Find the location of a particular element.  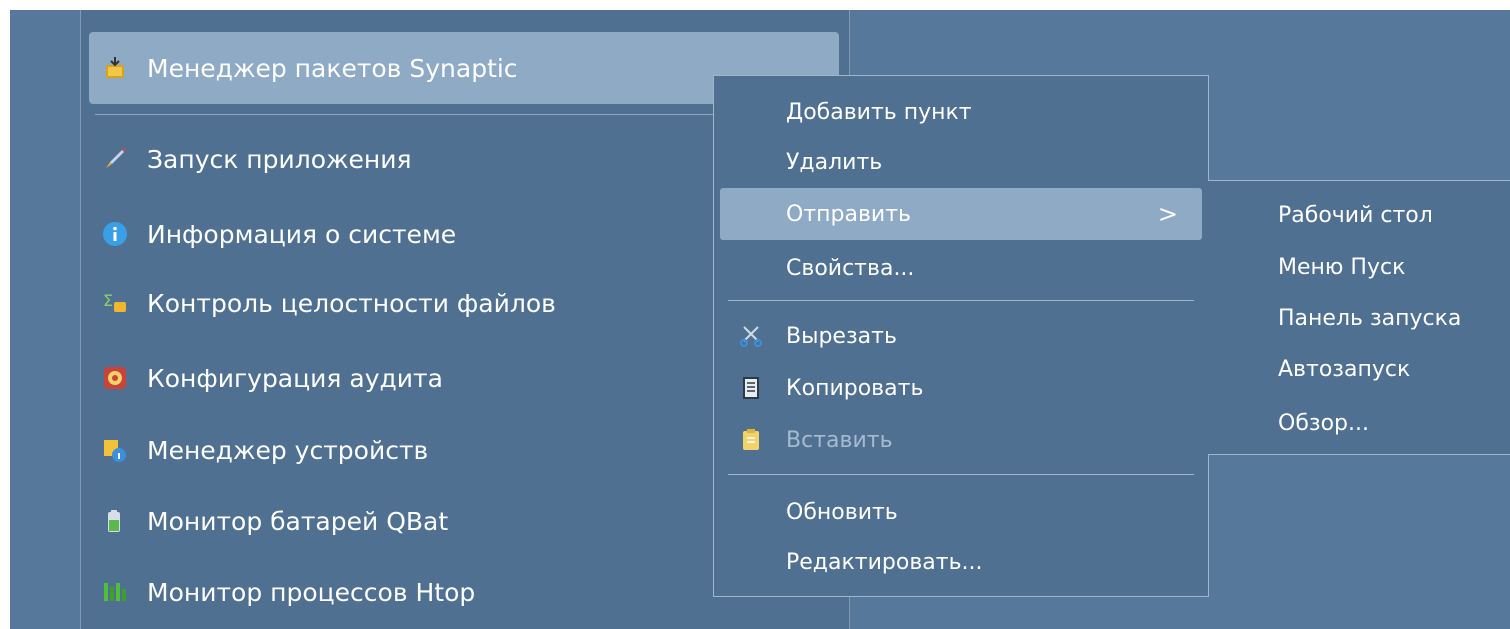

scissors-icon is located at coordinates (751, 336).